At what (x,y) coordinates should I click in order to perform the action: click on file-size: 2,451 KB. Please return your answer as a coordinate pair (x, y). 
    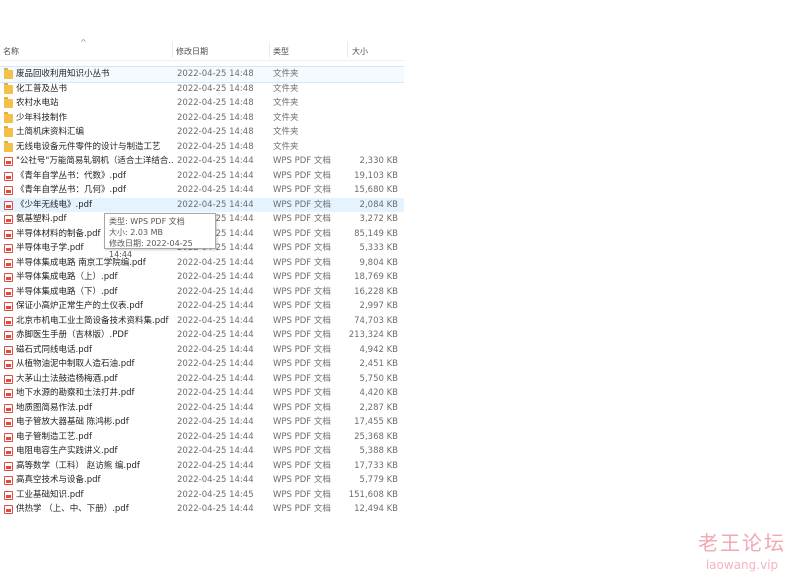
    Looking at the image, I should click on (378, 364).